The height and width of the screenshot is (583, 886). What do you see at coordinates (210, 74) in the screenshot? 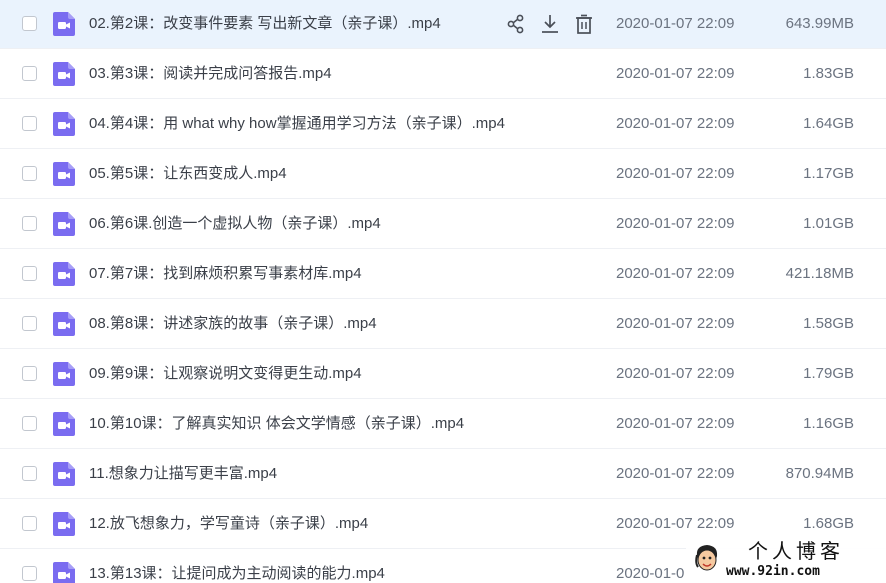
I see `file-name: 03.第3课：阅读并完成问答报告.mp4` at bounding box center [210, 74].